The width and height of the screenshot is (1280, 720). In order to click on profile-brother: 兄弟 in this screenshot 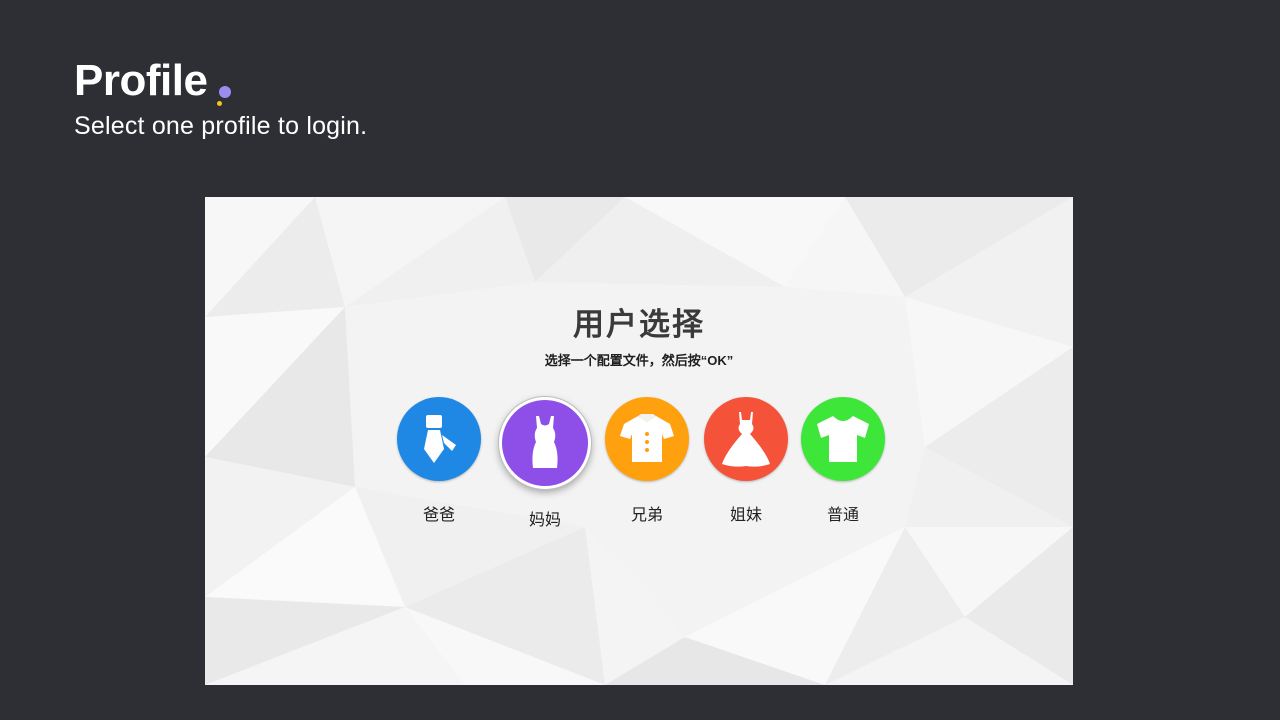, I will do `click(647, 461)`.